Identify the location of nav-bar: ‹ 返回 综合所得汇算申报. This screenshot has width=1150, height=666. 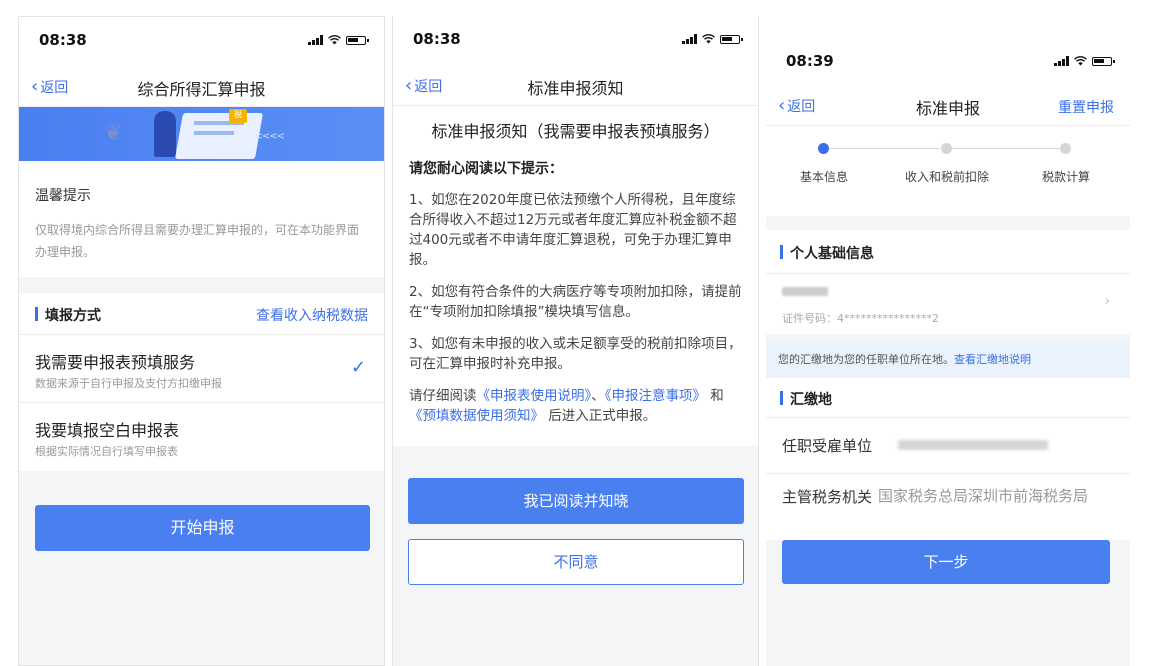
(201, 87).